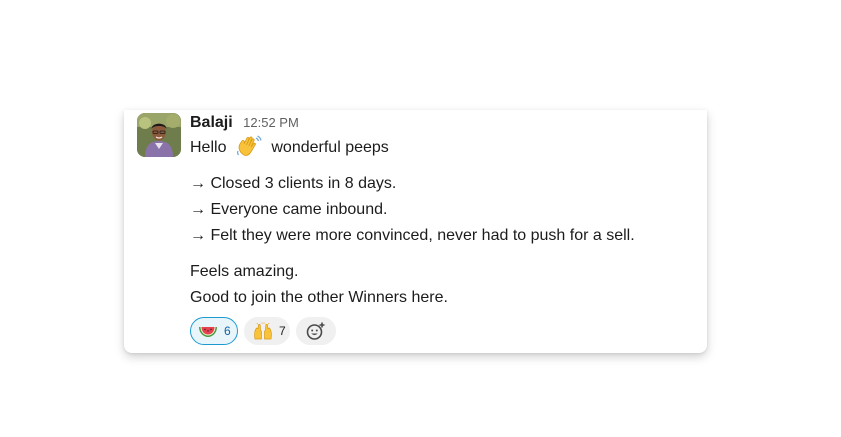 The width and height of the screenshot is (841, 437). I want to click on add-reaction-button, so click(316, 331).